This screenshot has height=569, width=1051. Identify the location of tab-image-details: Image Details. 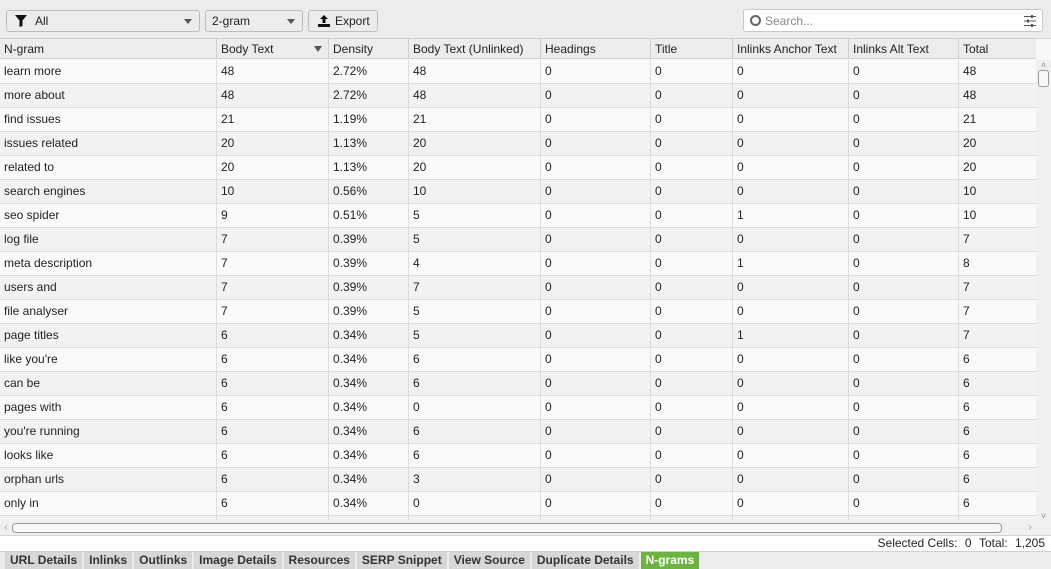
(238, 560).